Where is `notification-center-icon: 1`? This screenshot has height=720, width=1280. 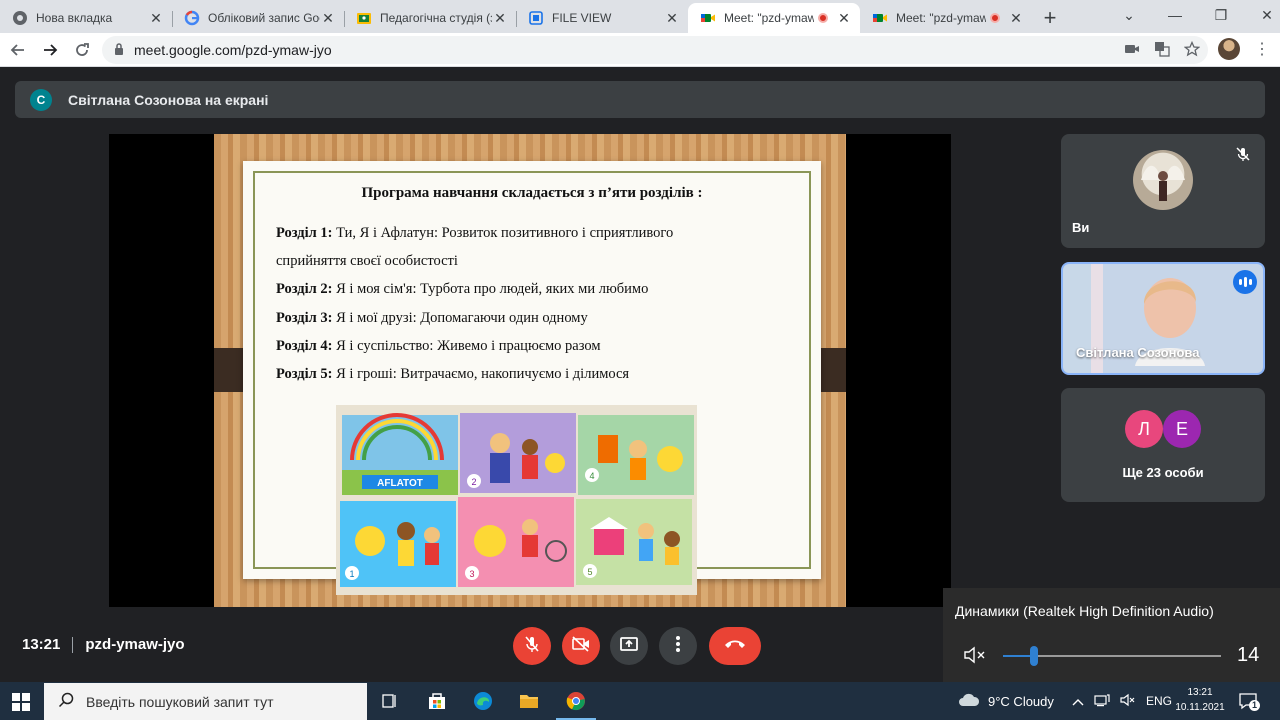 notification-center-icon: 1 is located at coordinates (1249, 701).